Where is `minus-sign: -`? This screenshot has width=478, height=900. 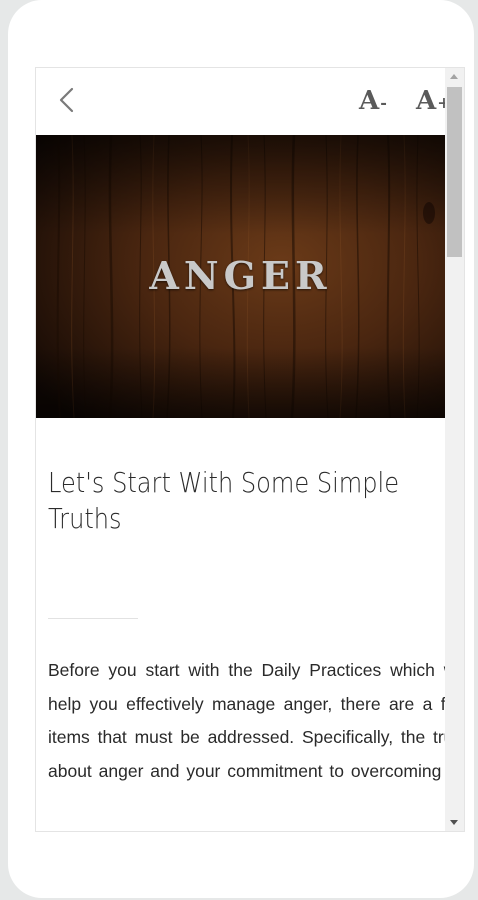 minus-sign: - is located at coordinates (383, 102).